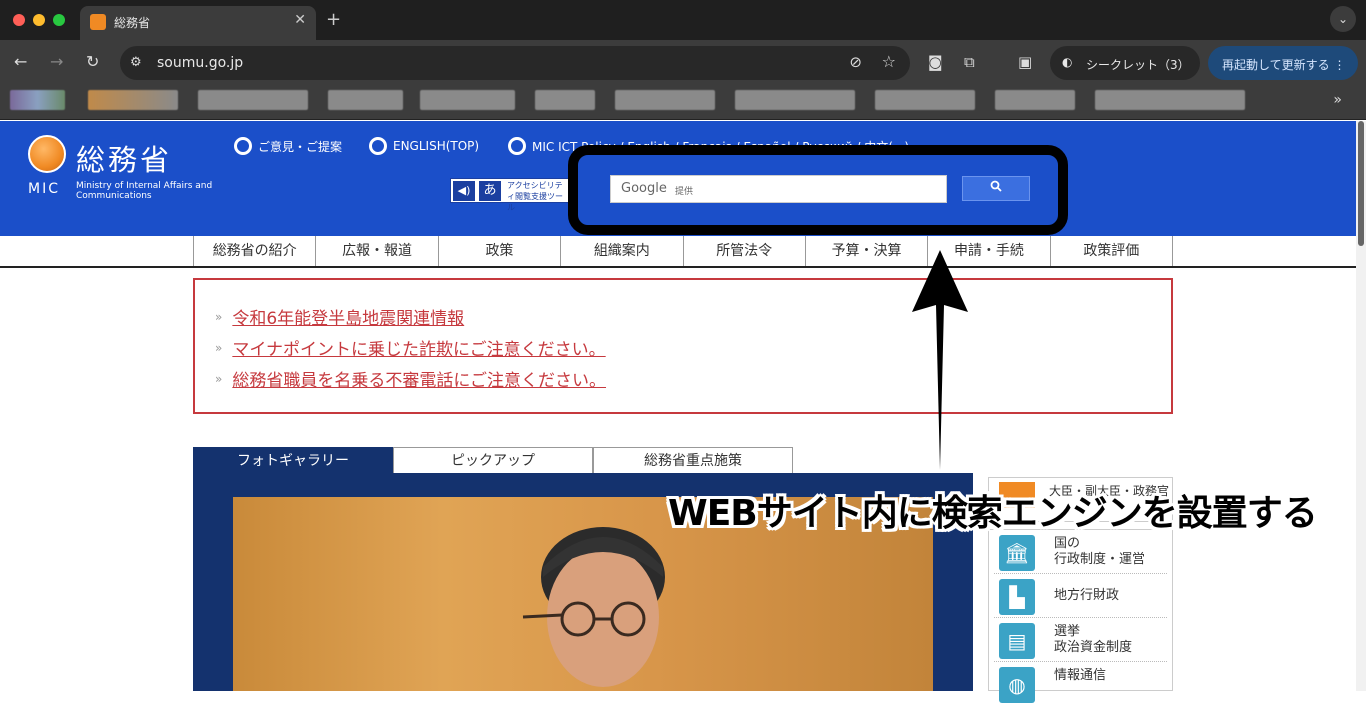 The image size is (1366, 706). I want to click on search-highlight-frame: Google 提供, so click(818, 190).